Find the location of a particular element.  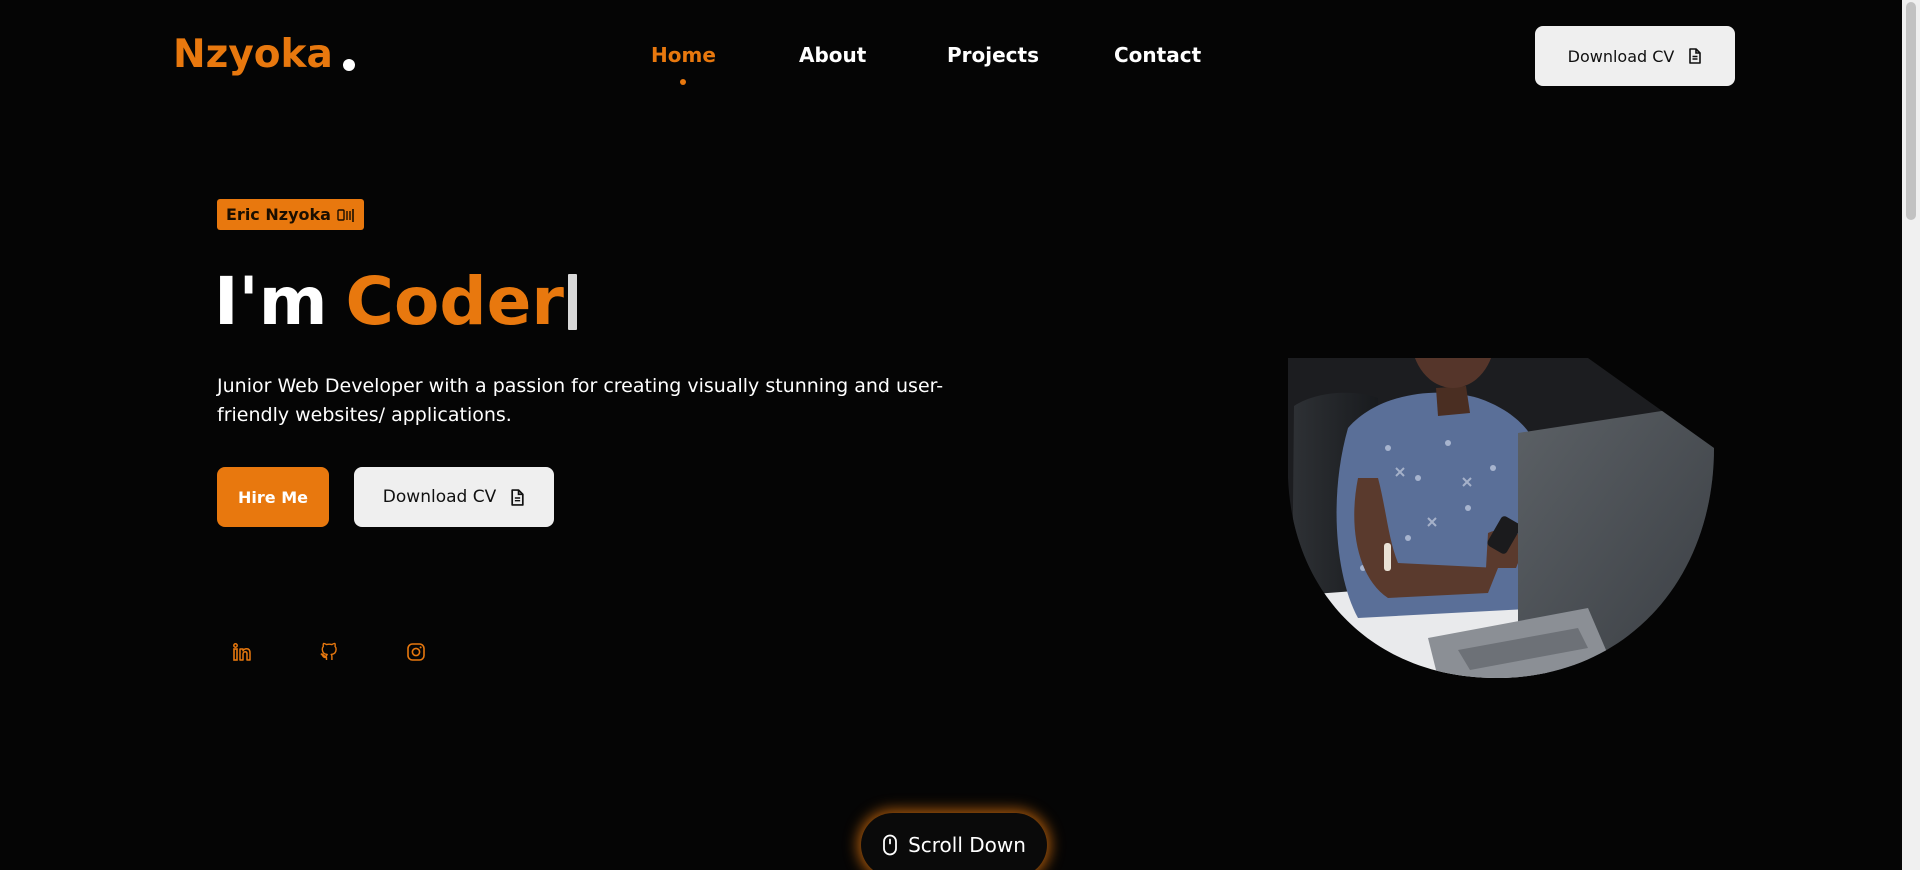

hire-me-label: Hire Me is located at coordinates (273, 497).